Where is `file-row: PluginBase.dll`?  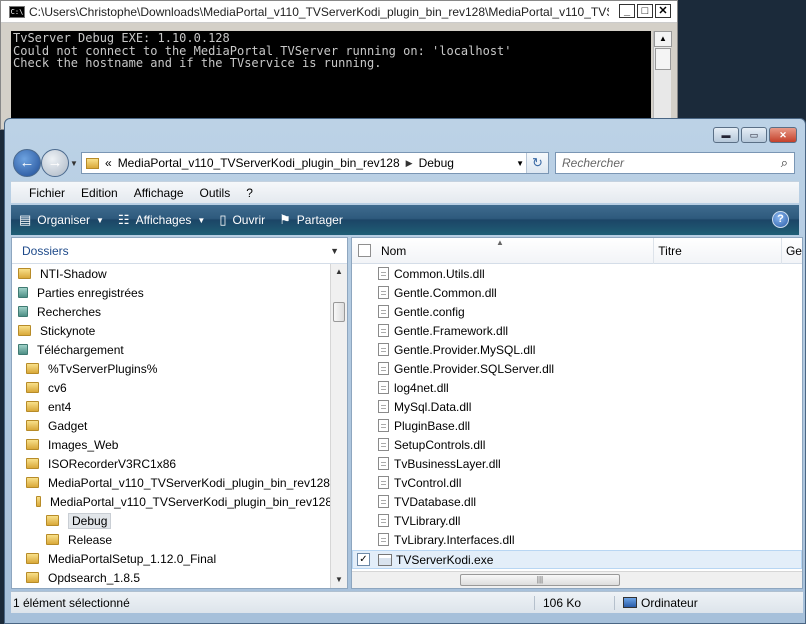 file-row: PluginBase.dll is located at coordinates (577, 425).